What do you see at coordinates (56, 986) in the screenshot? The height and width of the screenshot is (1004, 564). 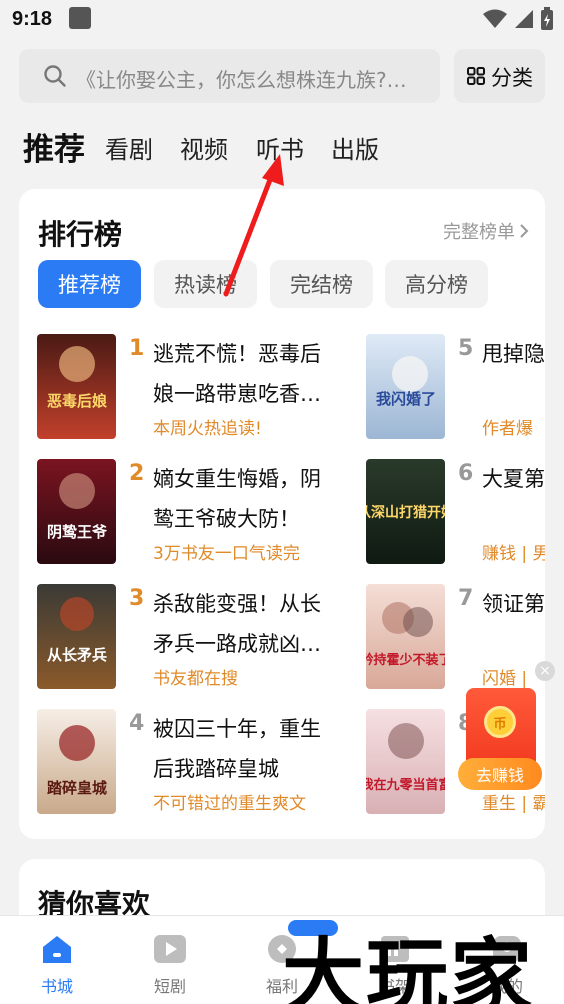 I see `nav-label: 书城` at bounding box center [56, 986].